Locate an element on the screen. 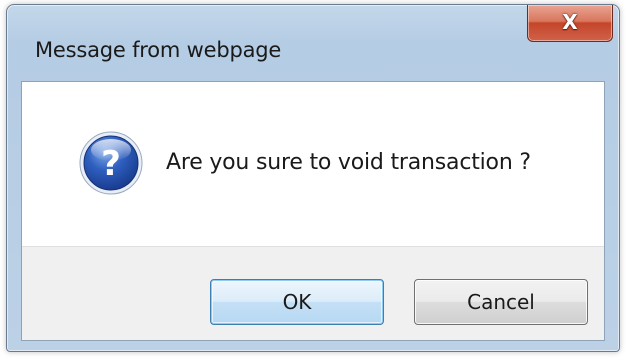  question-icon: ? is located at coordinates (111, 163).